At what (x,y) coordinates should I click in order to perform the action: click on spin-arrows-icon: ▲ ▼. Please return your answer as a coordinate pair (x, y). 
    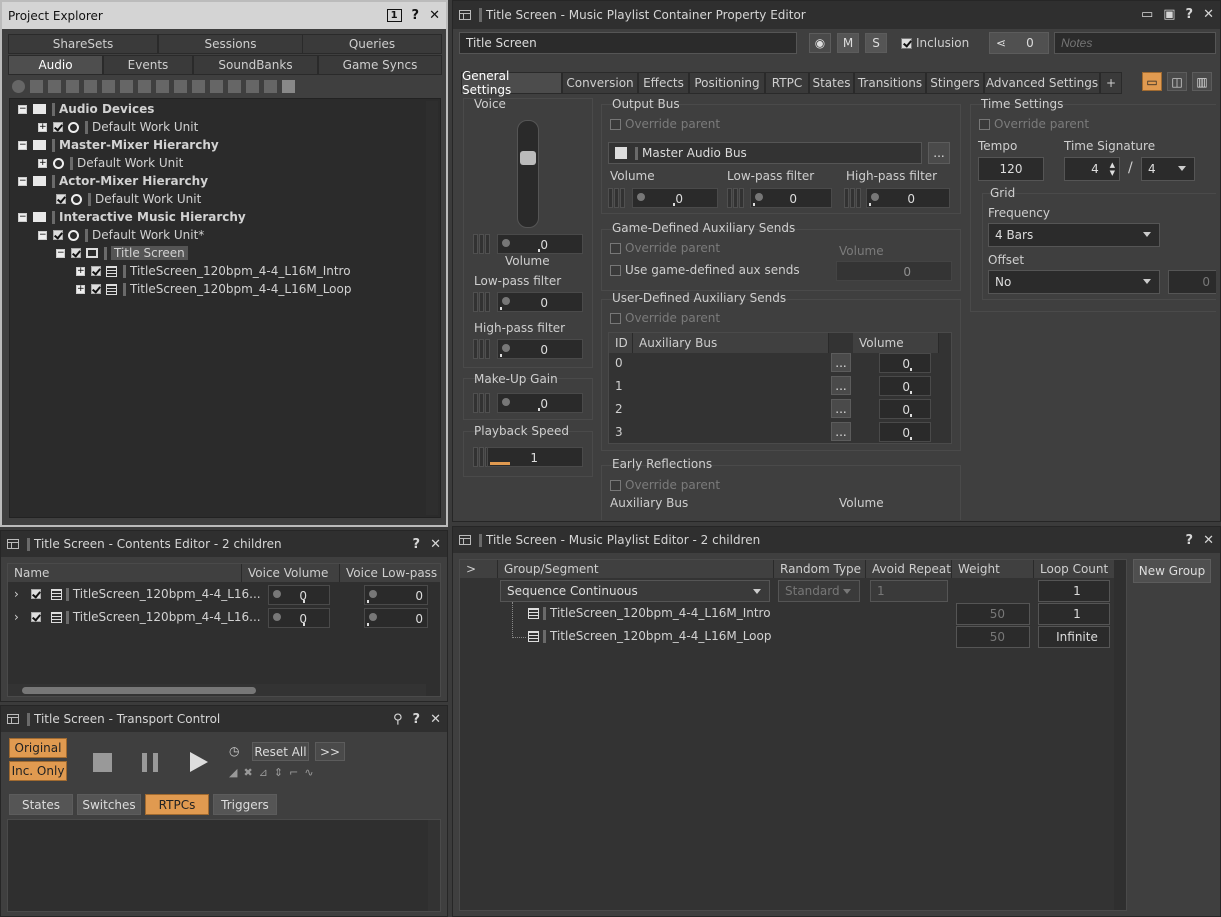
    Looking at the image, I should click on (1112, 169).